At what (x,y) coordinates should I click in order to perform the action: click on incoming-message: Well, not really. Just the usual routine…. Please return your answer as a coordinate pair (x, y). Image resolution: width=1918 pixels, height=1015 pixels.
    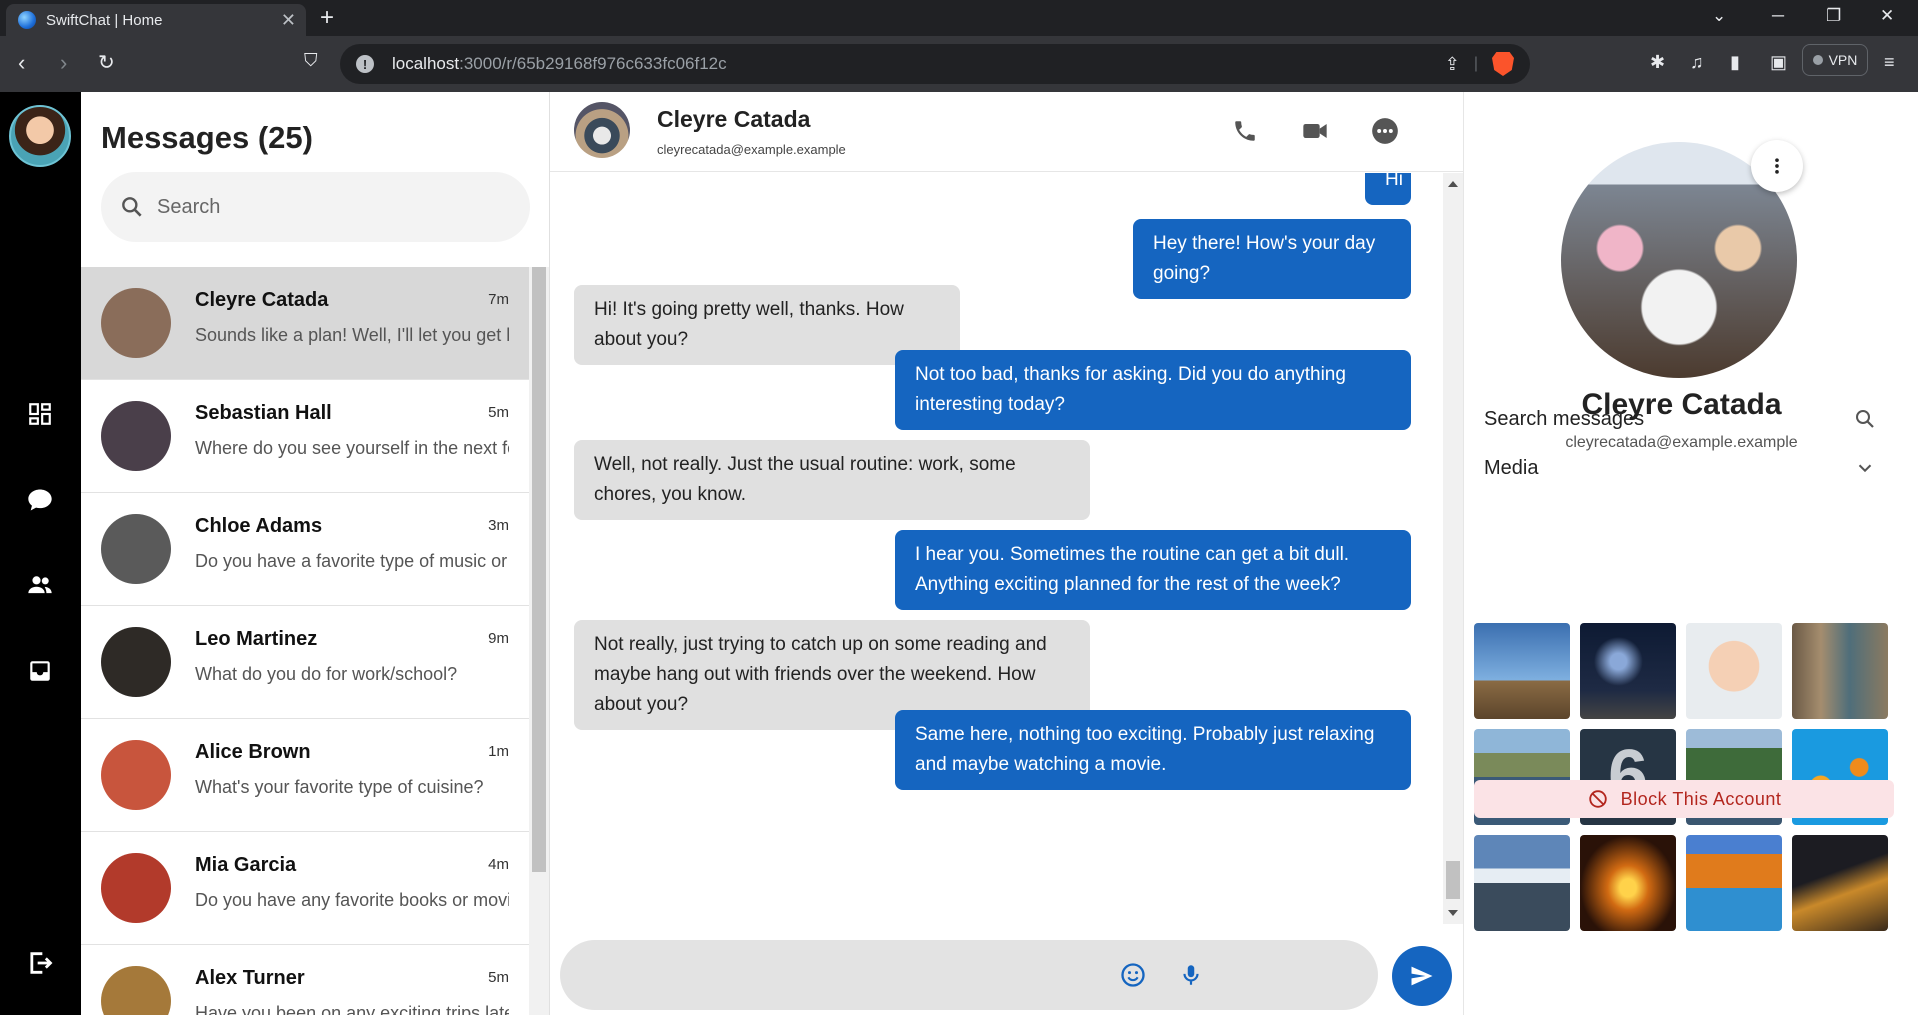
    Looking at the image, I should click on (832, 480).